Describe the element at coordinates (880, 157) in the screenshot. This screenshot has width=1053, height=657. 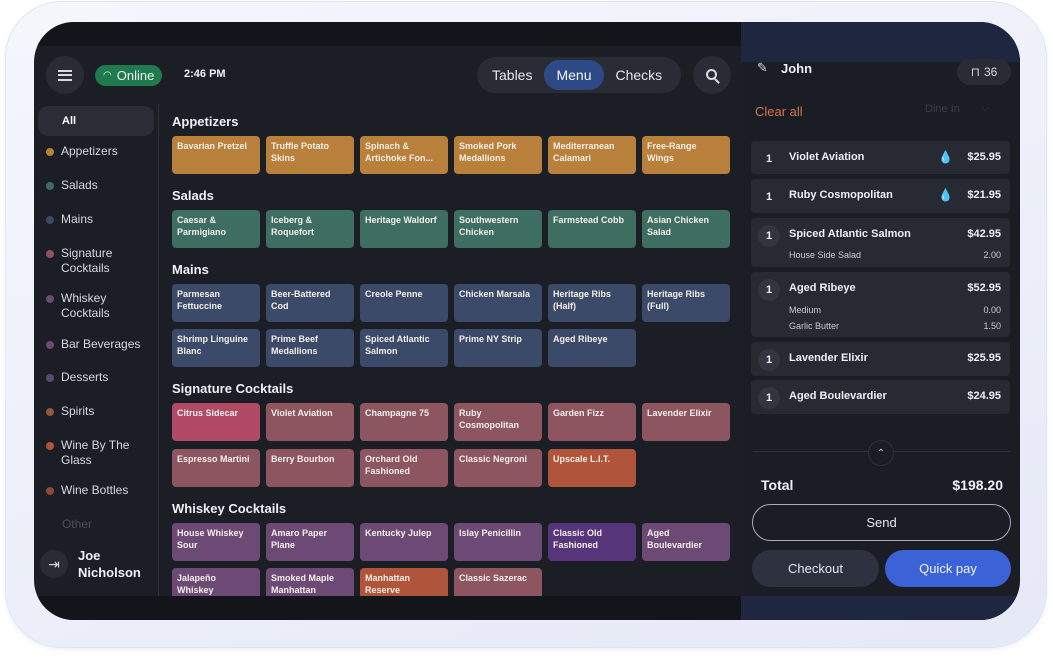
I see `order-item: 1 Violet Aviation 💧 $25.95` at that location.